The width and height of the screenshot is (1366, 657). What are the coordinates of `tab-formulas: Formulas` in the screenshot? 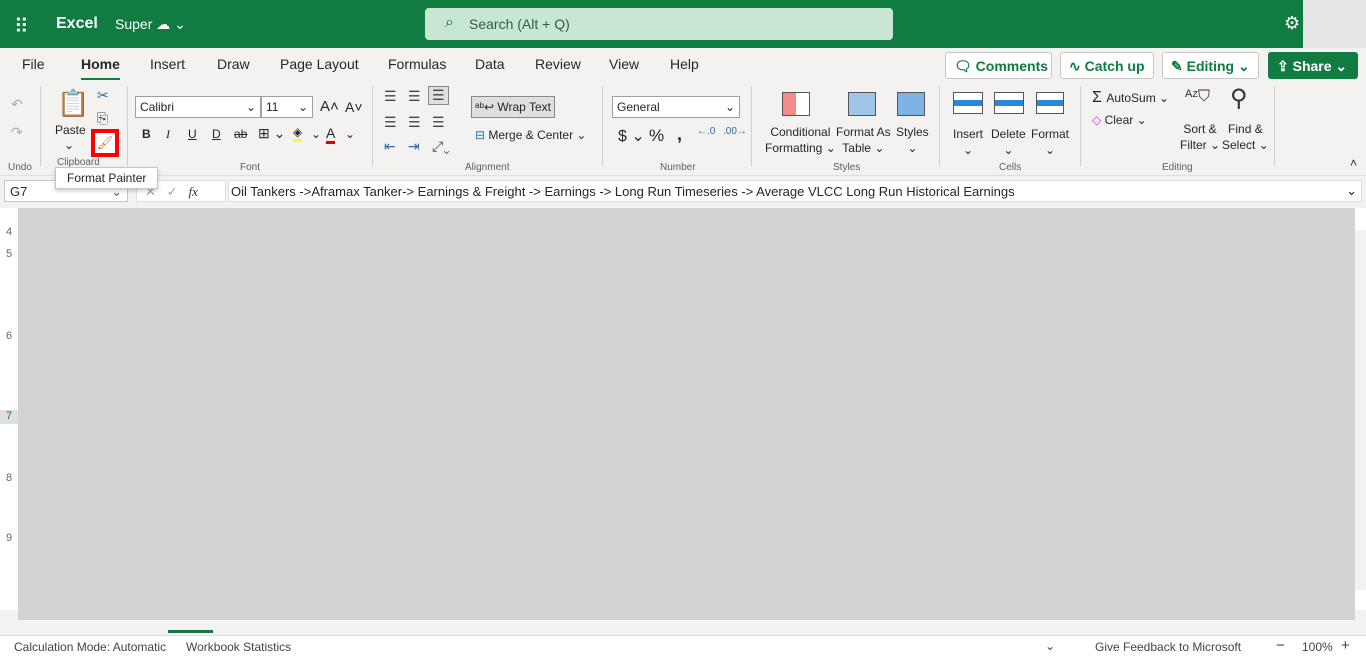 It's located at (417, 64).